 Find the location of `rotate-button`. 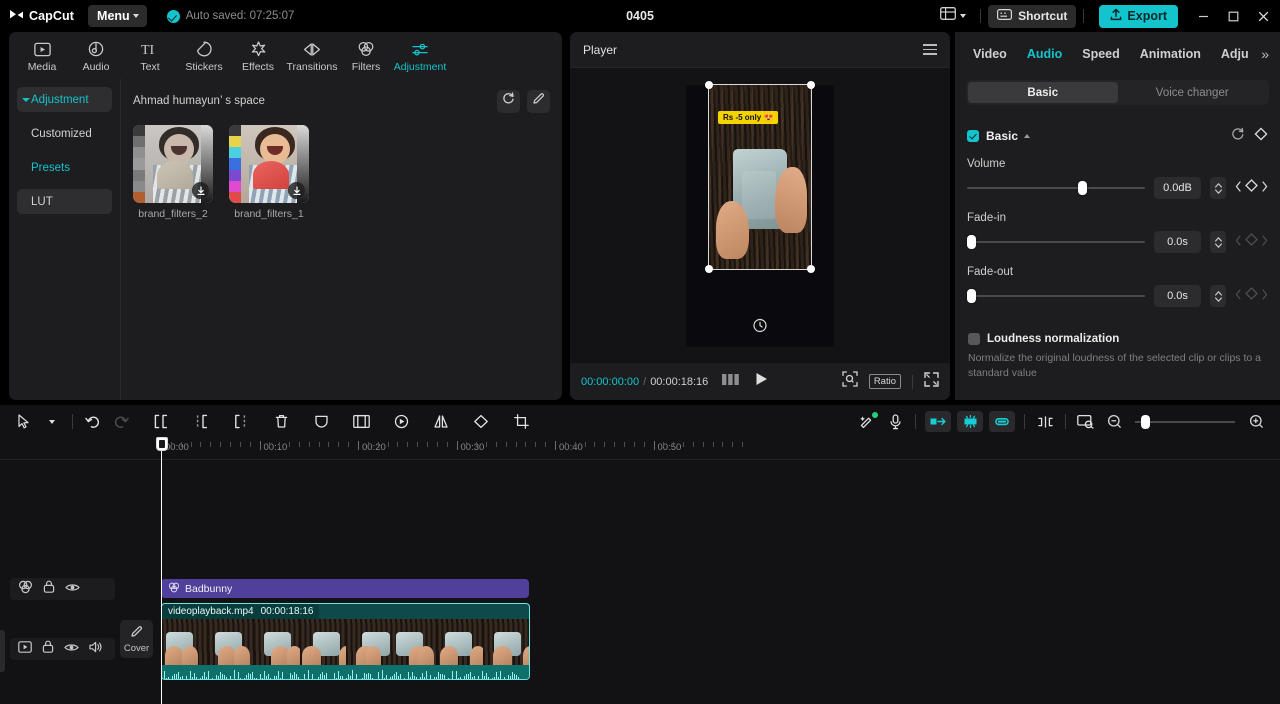

rotate-button is located at coordinates (481, 422).